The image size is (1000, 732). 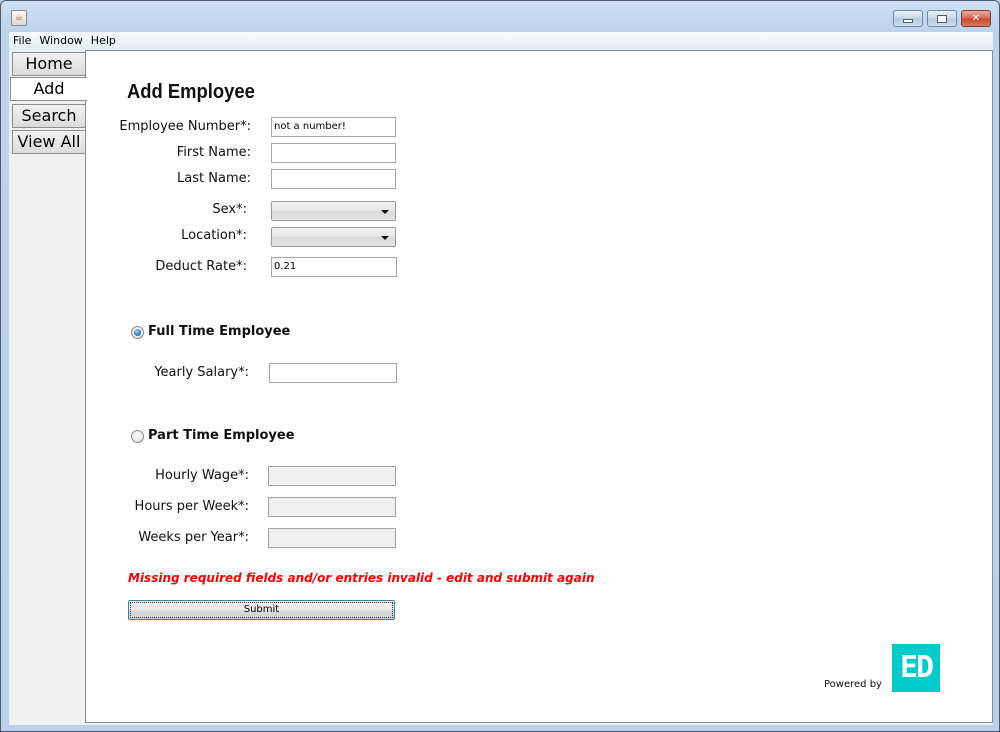 I want to click on powered-by-label: Powered by, so click(x=853, y=684).